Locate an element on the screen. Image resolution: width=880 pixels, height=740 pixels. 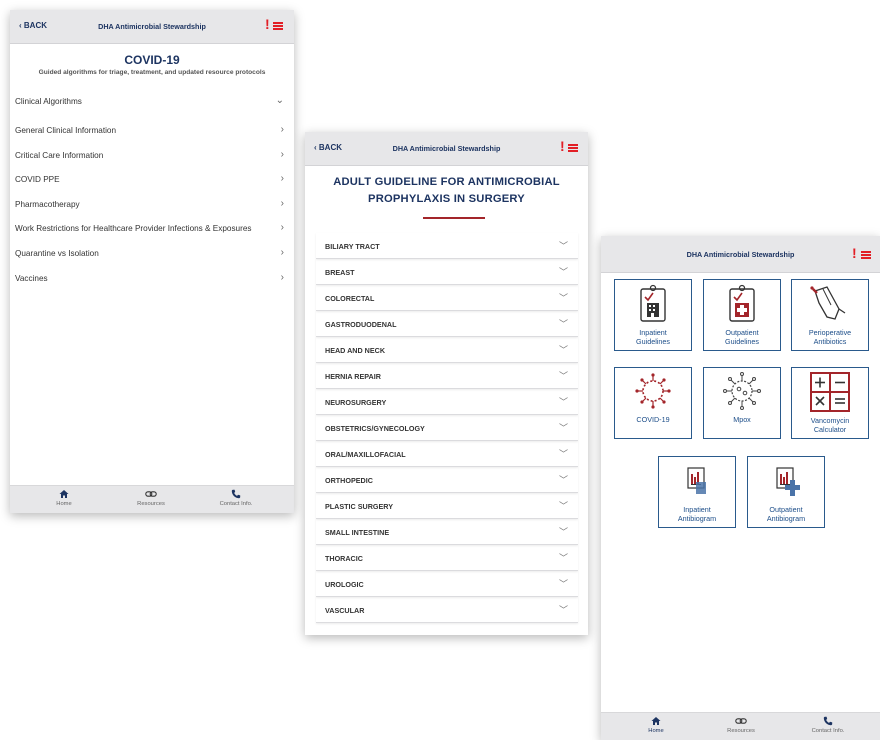
accordion-oral-maxillofacial: ORAL/MAXILLOFACIAL ﹀ is located at coordinates (447, 454).